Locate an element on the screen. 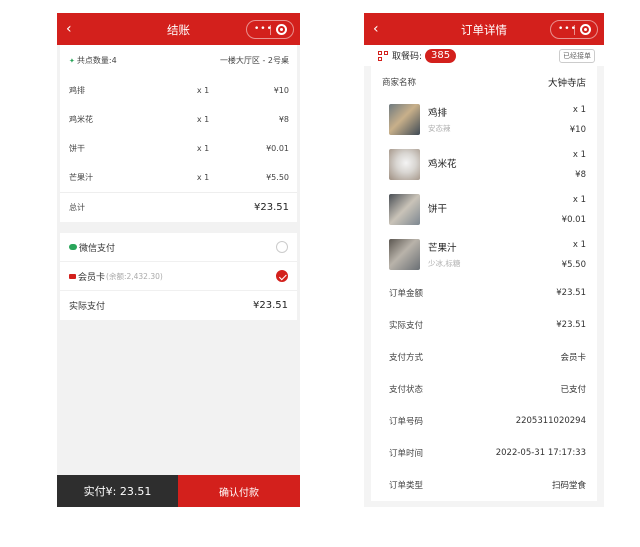 This screenshot has height=547, width=640. payment-label: 微信支付 is located at coordinates (97, 248).